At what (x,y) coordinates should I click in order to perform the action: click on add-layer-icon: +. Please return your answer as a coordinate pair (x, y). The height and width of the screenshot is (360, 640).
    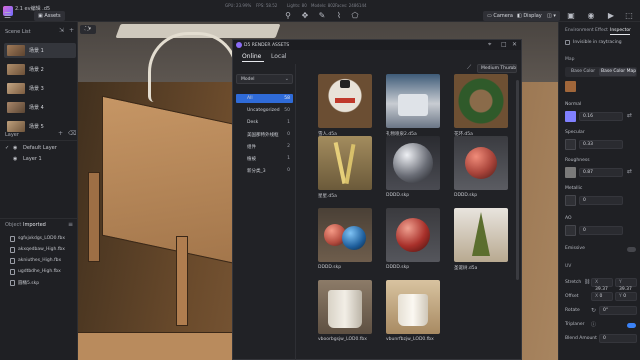
    Looking at the image, I should click on (60, 133).